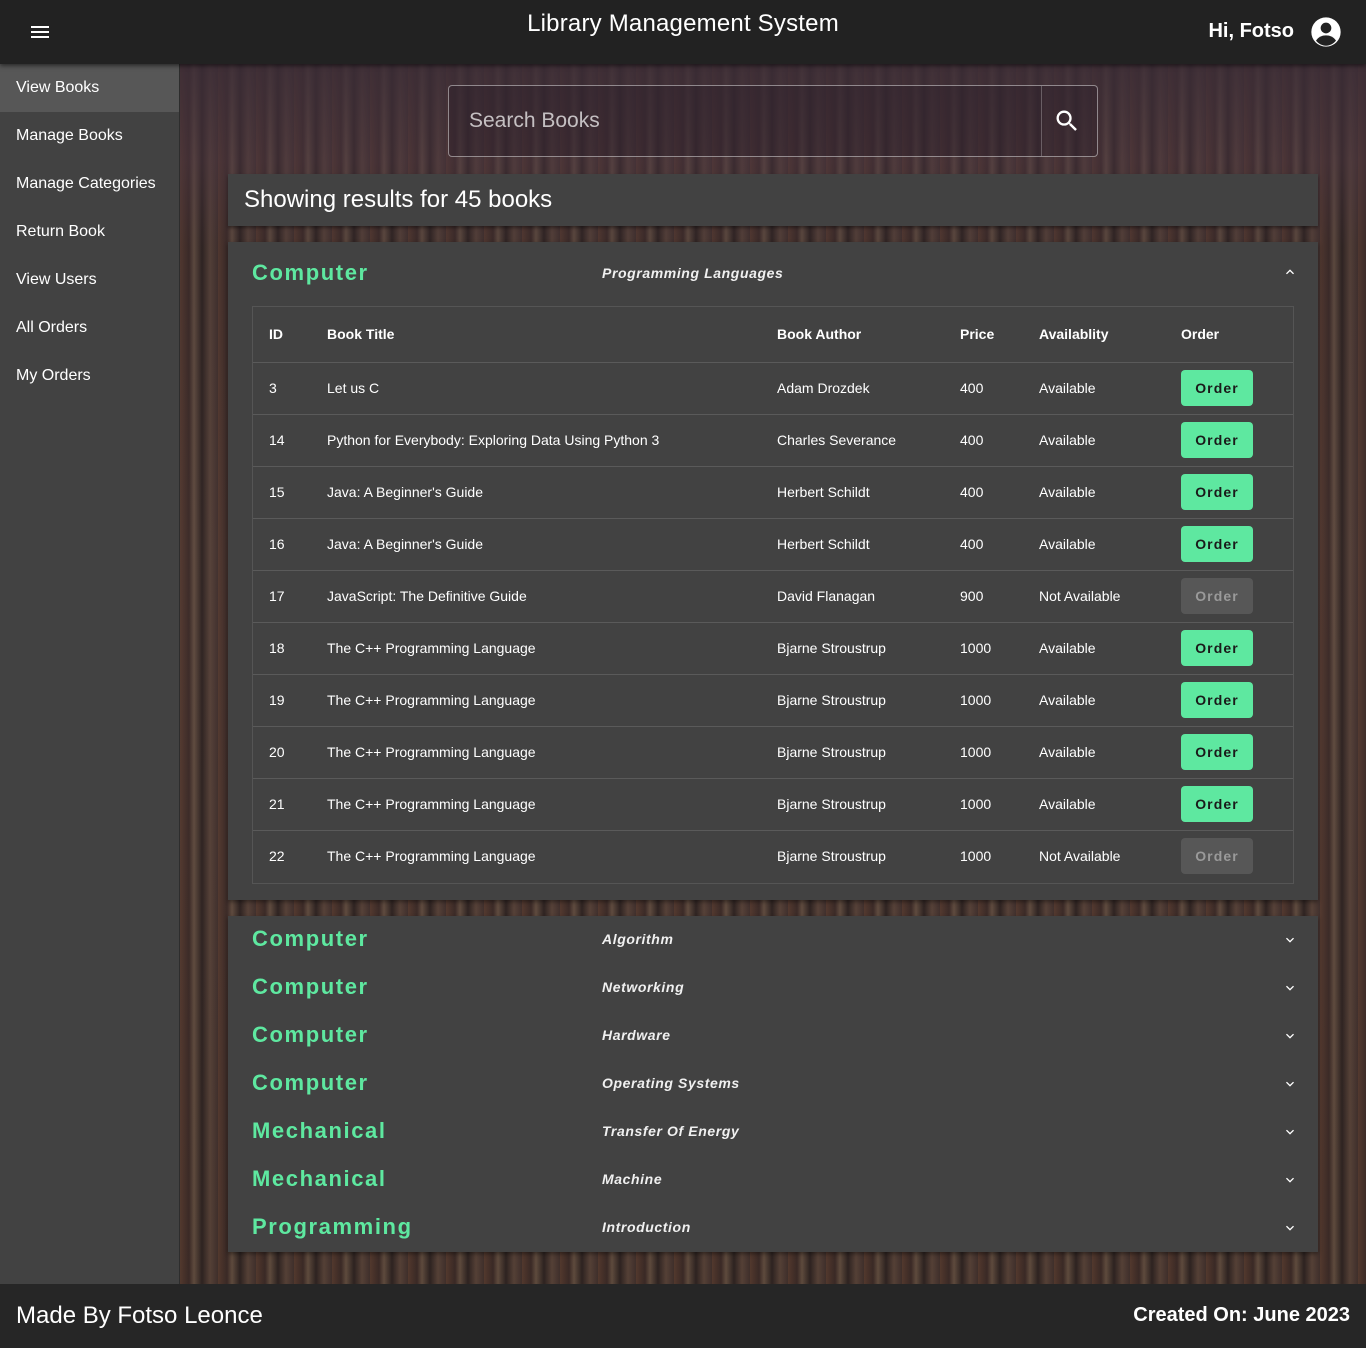  Describe the element at coordinates (1110, 596) in the screenshot. I see `cell-availability: Not Available` at that location.